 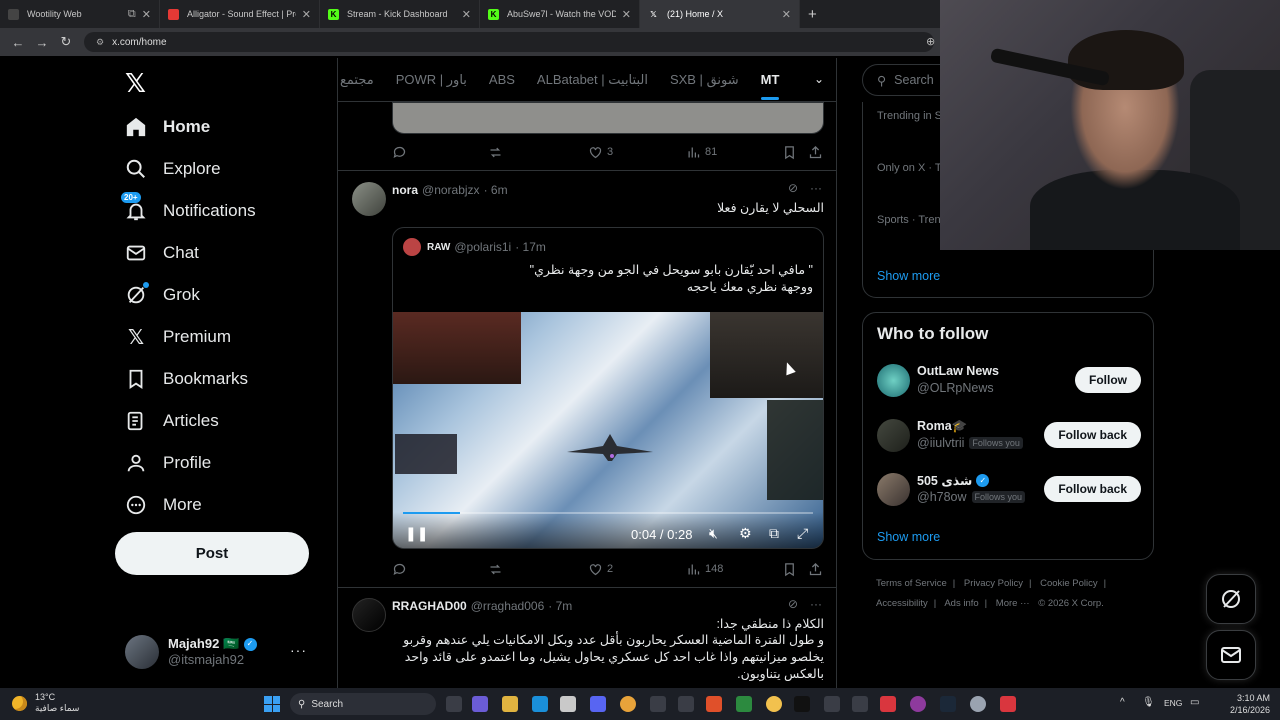 I want to click on tab-sxb: SXB | شونق, so click(x=704, y=80).